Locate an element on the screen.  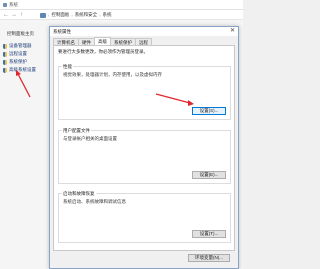
arrow-shaft is located at coordinates (173, 98).